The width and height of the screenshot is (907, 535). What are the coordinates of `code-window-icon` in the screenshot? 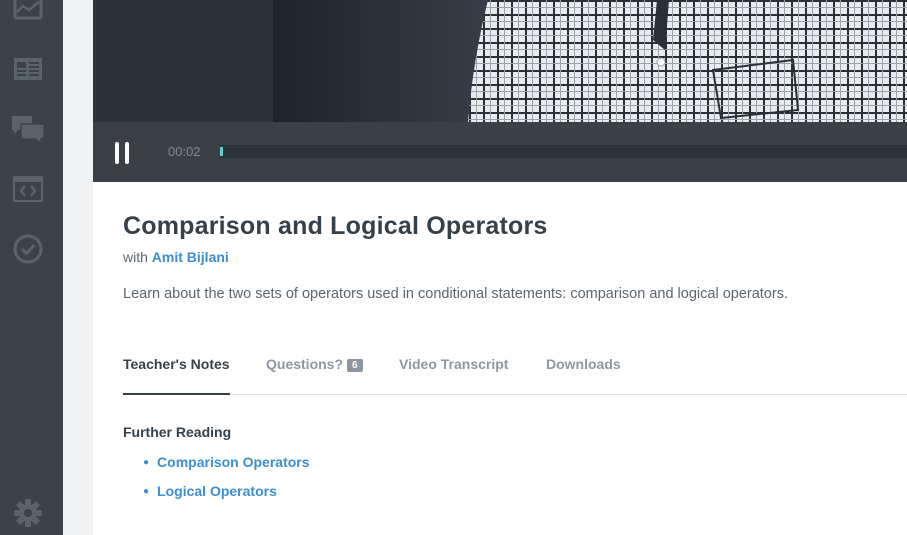 It's located at (28, 189).